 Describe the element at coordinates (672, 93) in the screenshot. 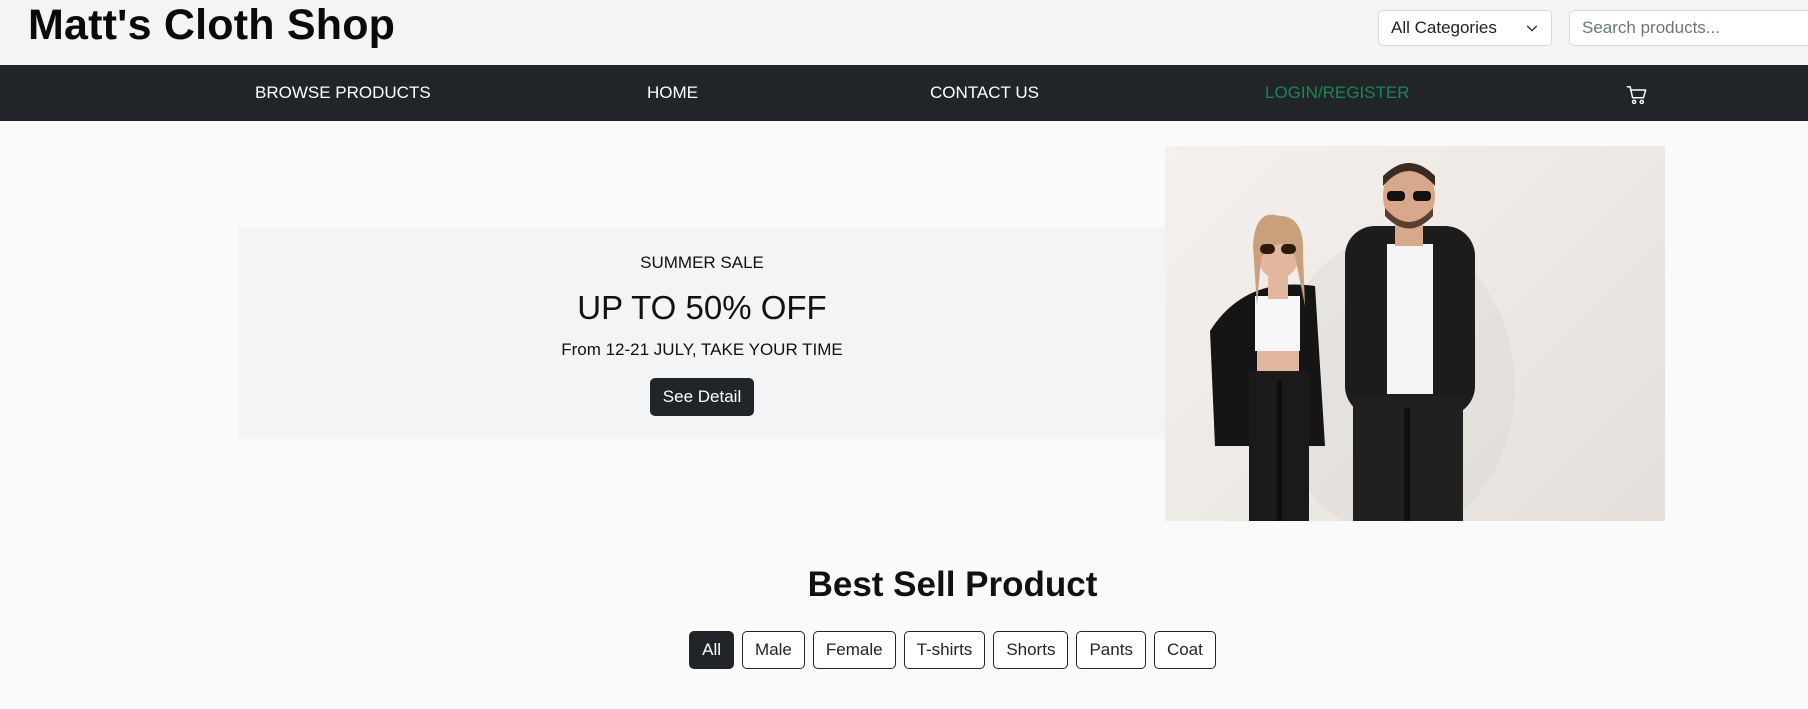

I see `nav-home: HOME` at that location.